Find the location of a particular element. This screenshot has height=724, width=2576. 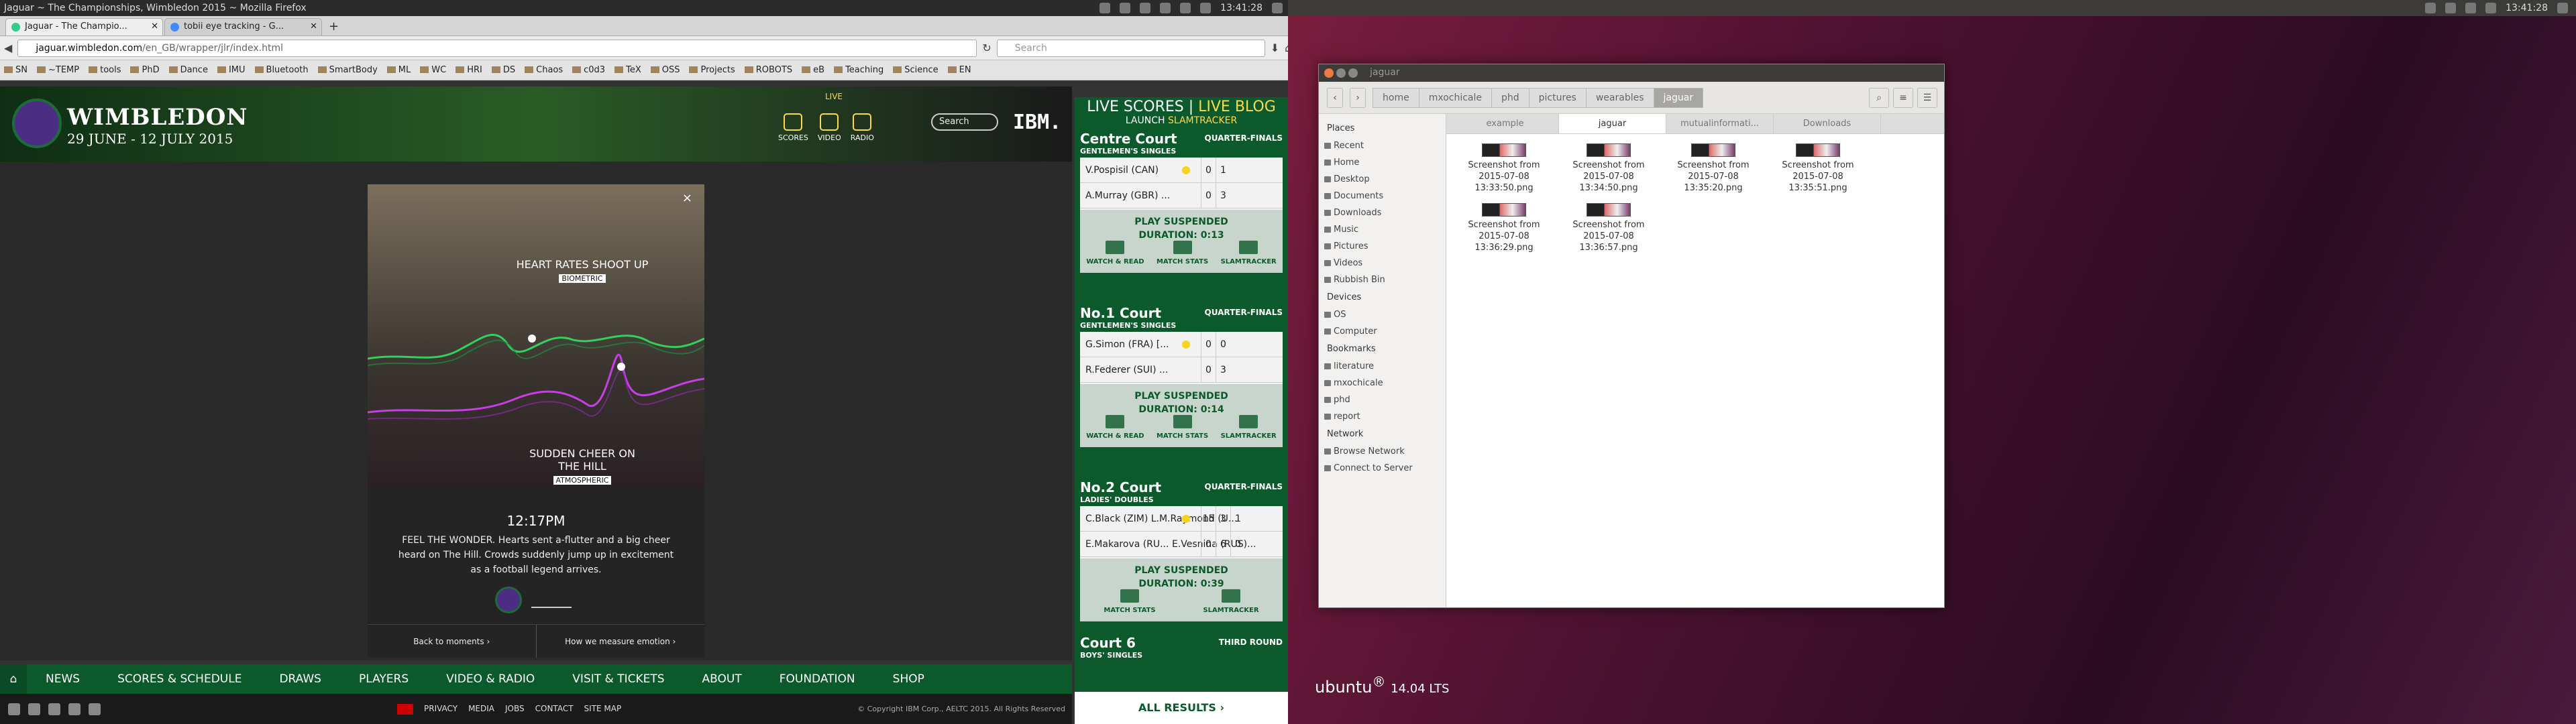

nav-item: VIDEO & RADIO is located at coordinates (490, 679).